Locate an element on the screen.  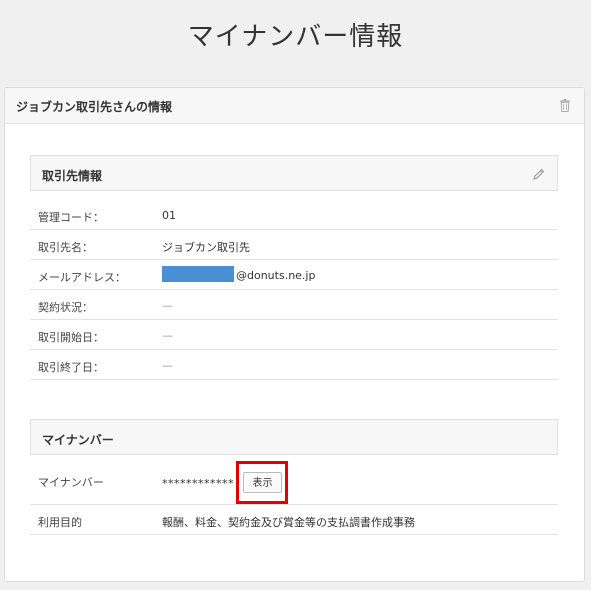
purpose-label: 利用目的 is located at coordinates (60, 522).